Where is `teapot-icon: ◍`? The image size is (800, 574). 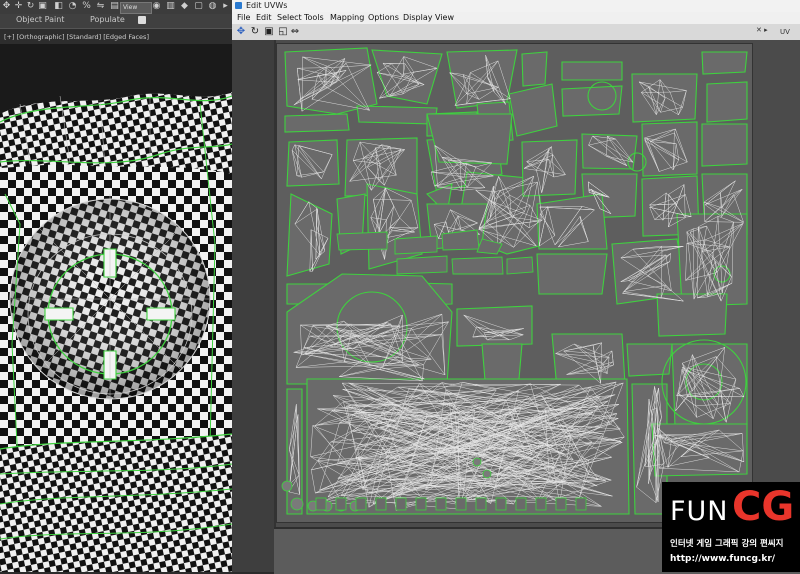 teapot-icon: ◍ is located at coordinates (212, 6).